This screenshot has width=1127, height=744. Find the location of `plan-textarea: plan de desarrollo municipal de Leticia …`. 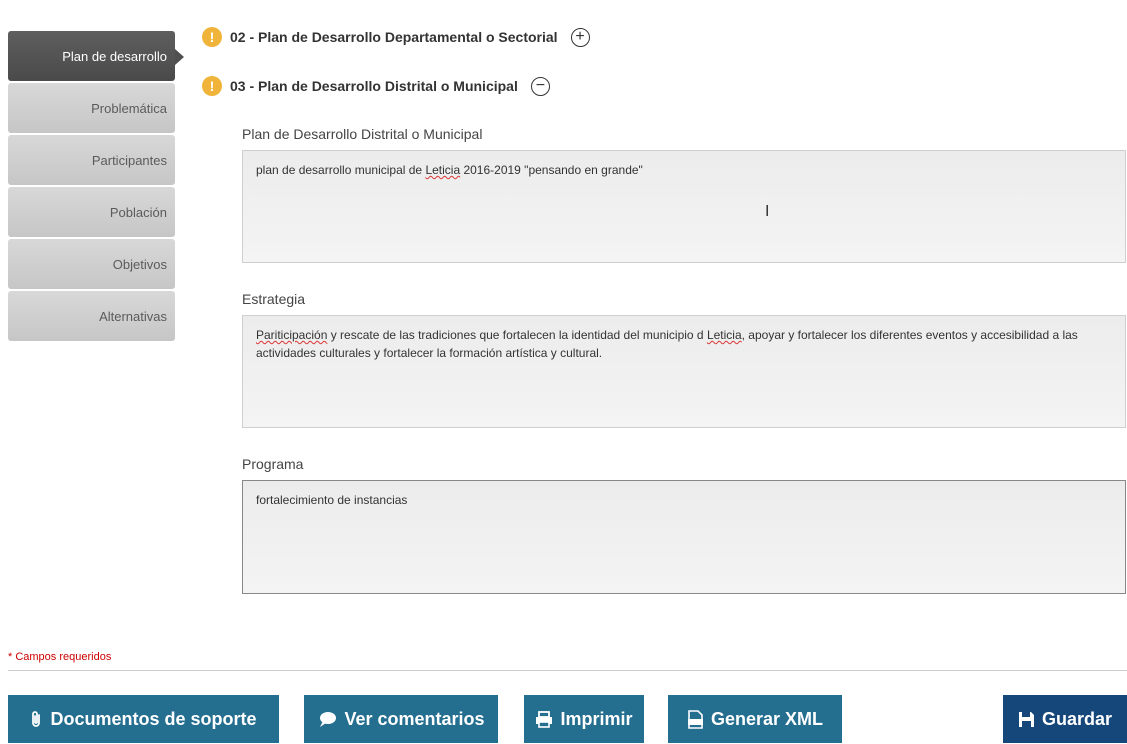

plan-textarea: plan de desarrollo municipal de Leticia … is located at coordinates (684, 206).